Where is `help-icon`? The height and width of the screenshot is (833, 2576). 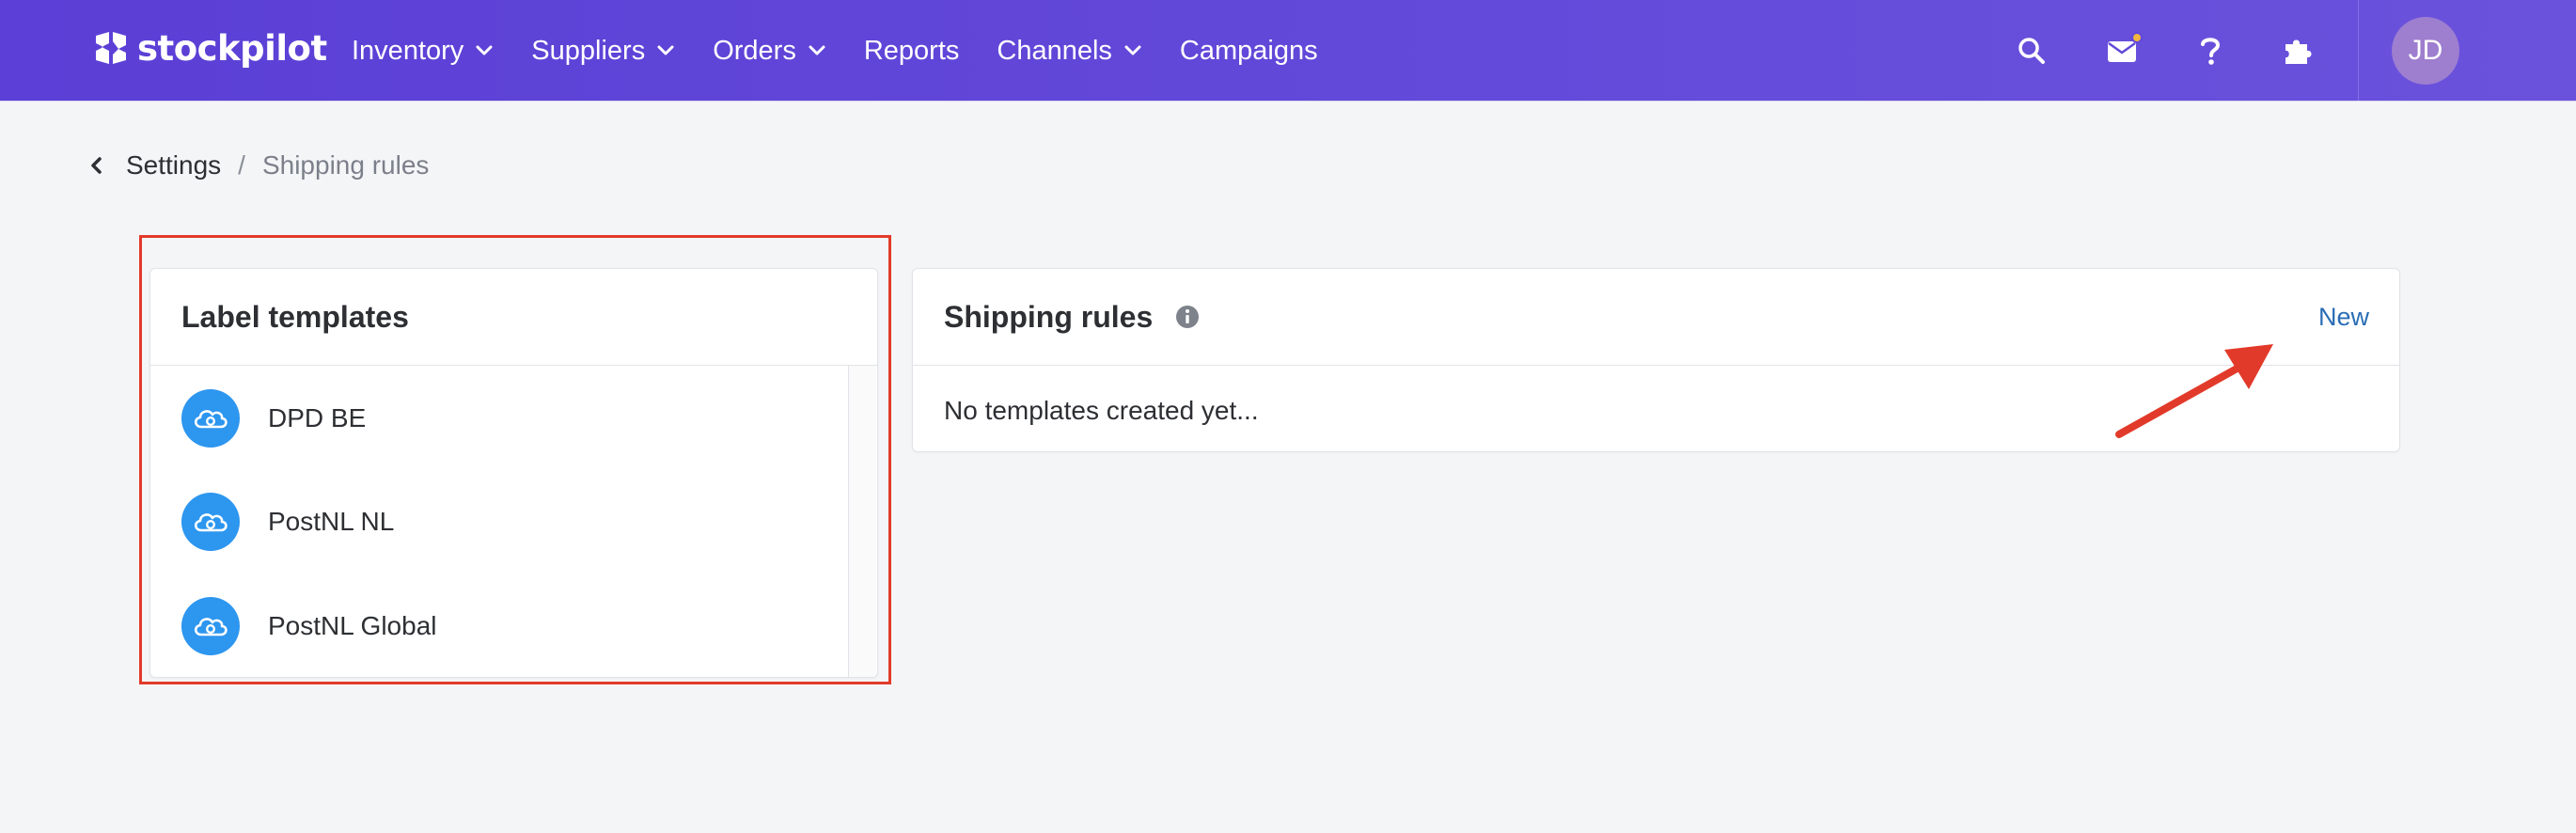
help-icon is located at coordinates (2211, 51).